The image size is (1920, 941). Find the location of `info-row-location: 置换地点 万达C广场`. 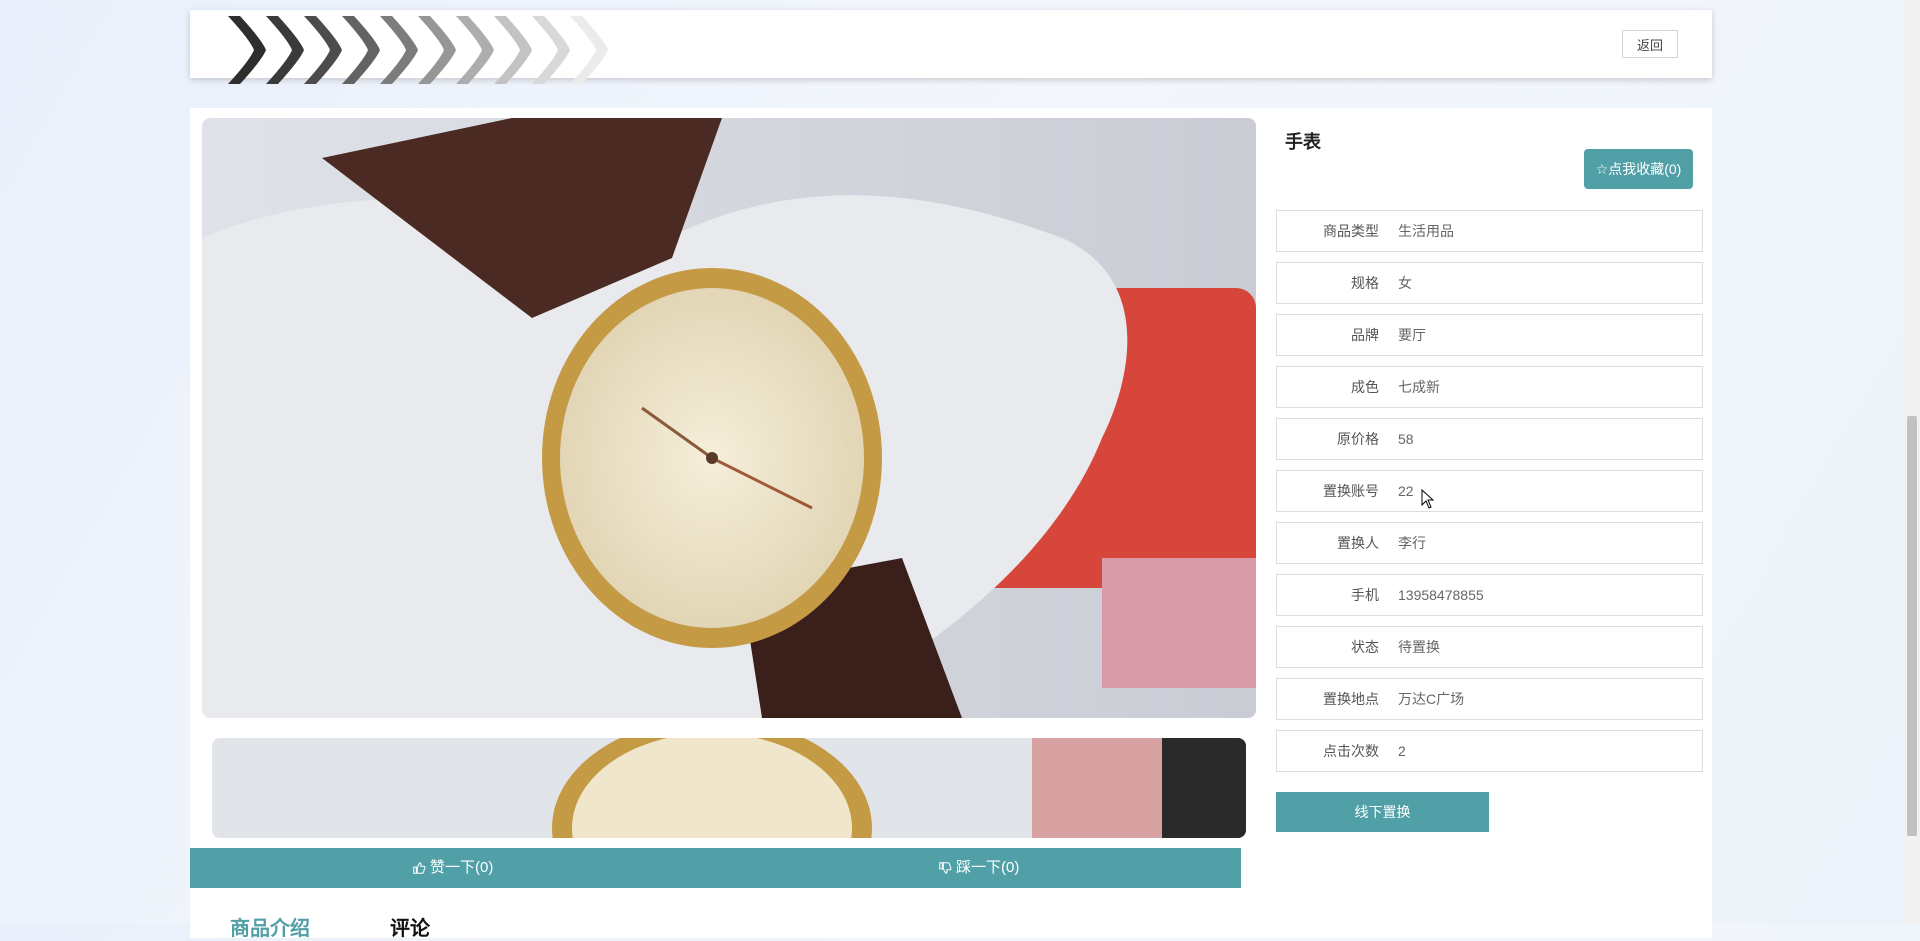

info-row-location: 置换地点 万达C广场 is located at coordinates (1489, 699).